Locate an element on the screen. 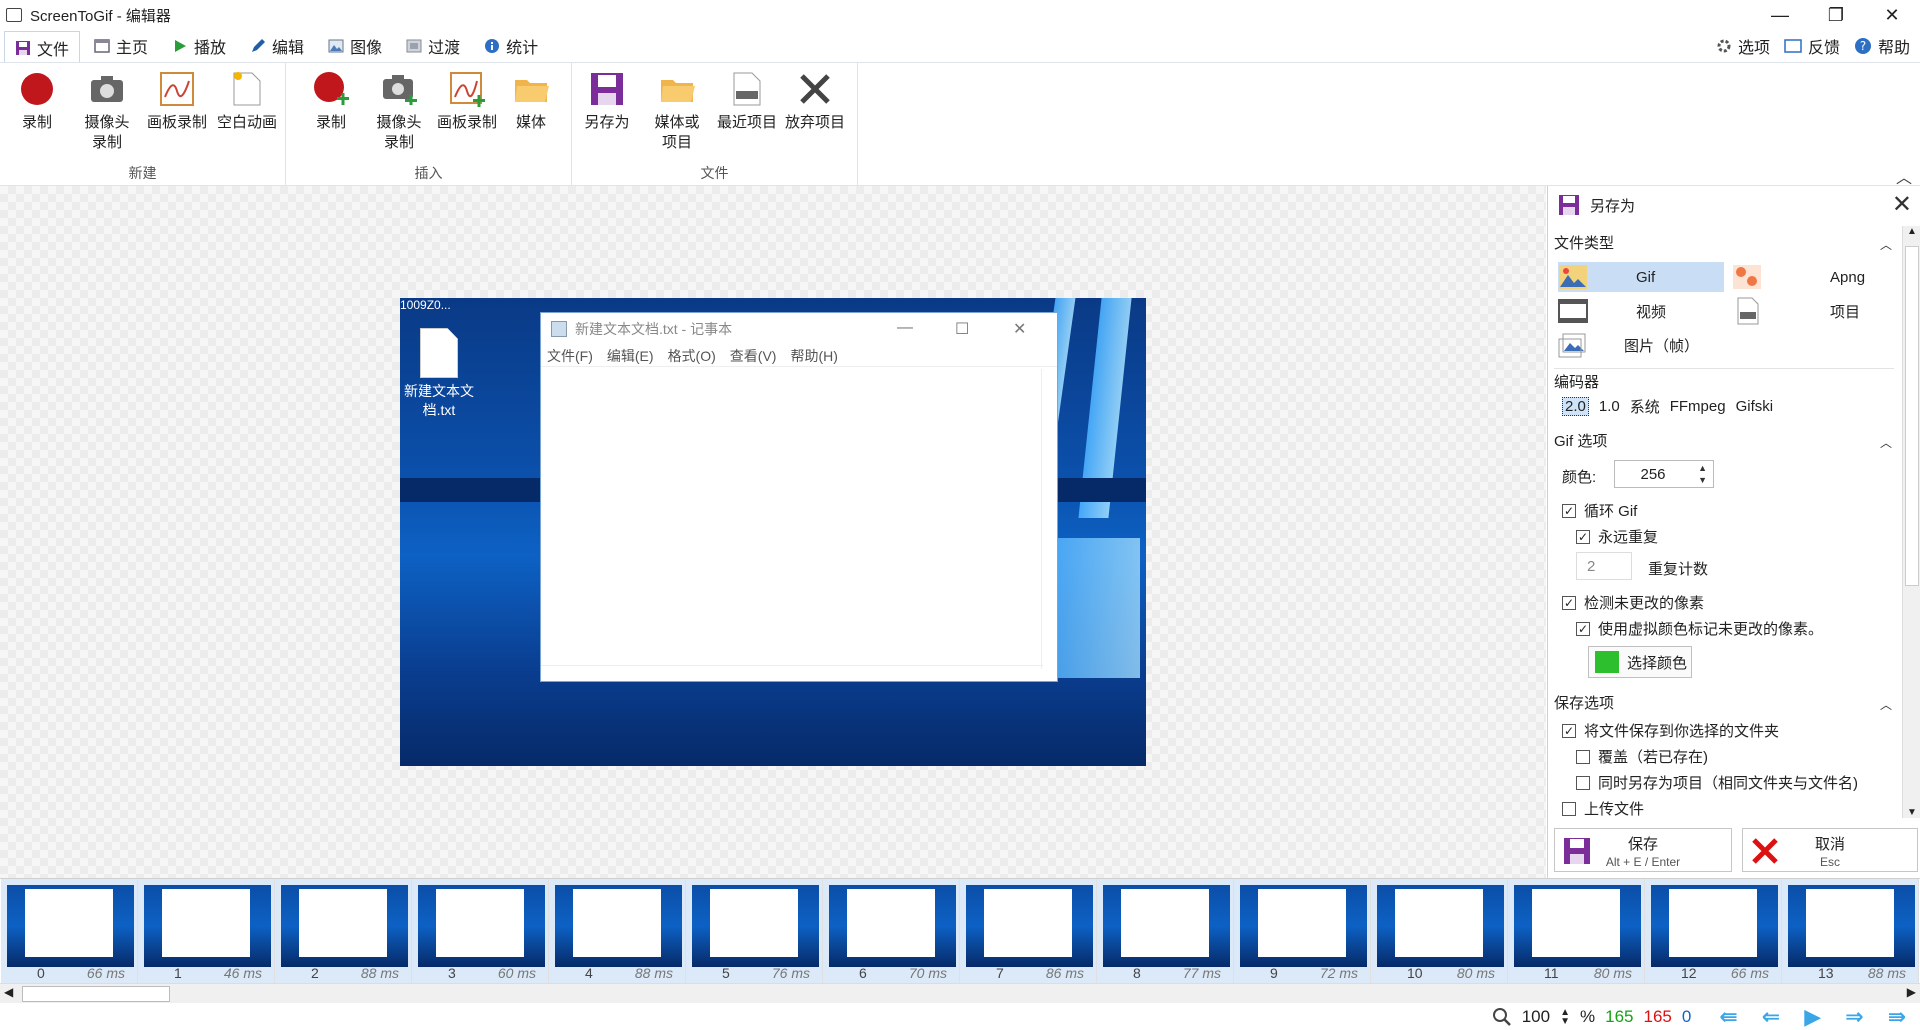  frame-thumbnail: 12 66 ms is located at coordinates (1713, 931).